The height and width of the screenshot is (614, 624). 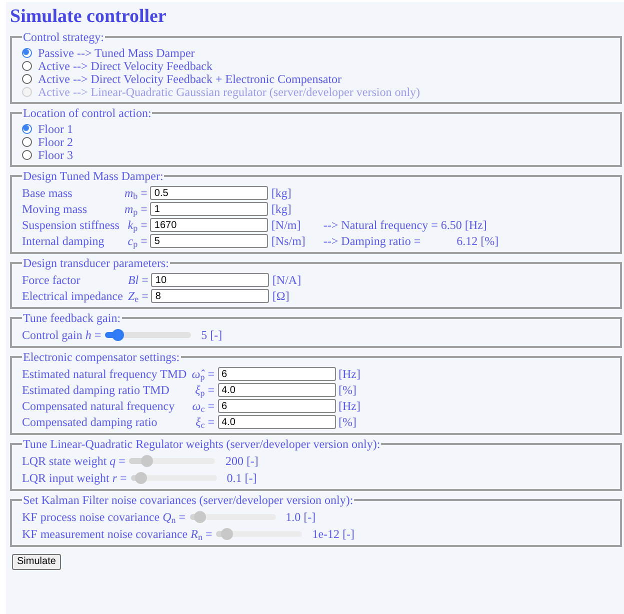 What do you see at coordinates (405, 225) in the screenshot?
I see `result-text: --> Natural frequency = 6.50 [Hz]` at bounding box center [405, 225].